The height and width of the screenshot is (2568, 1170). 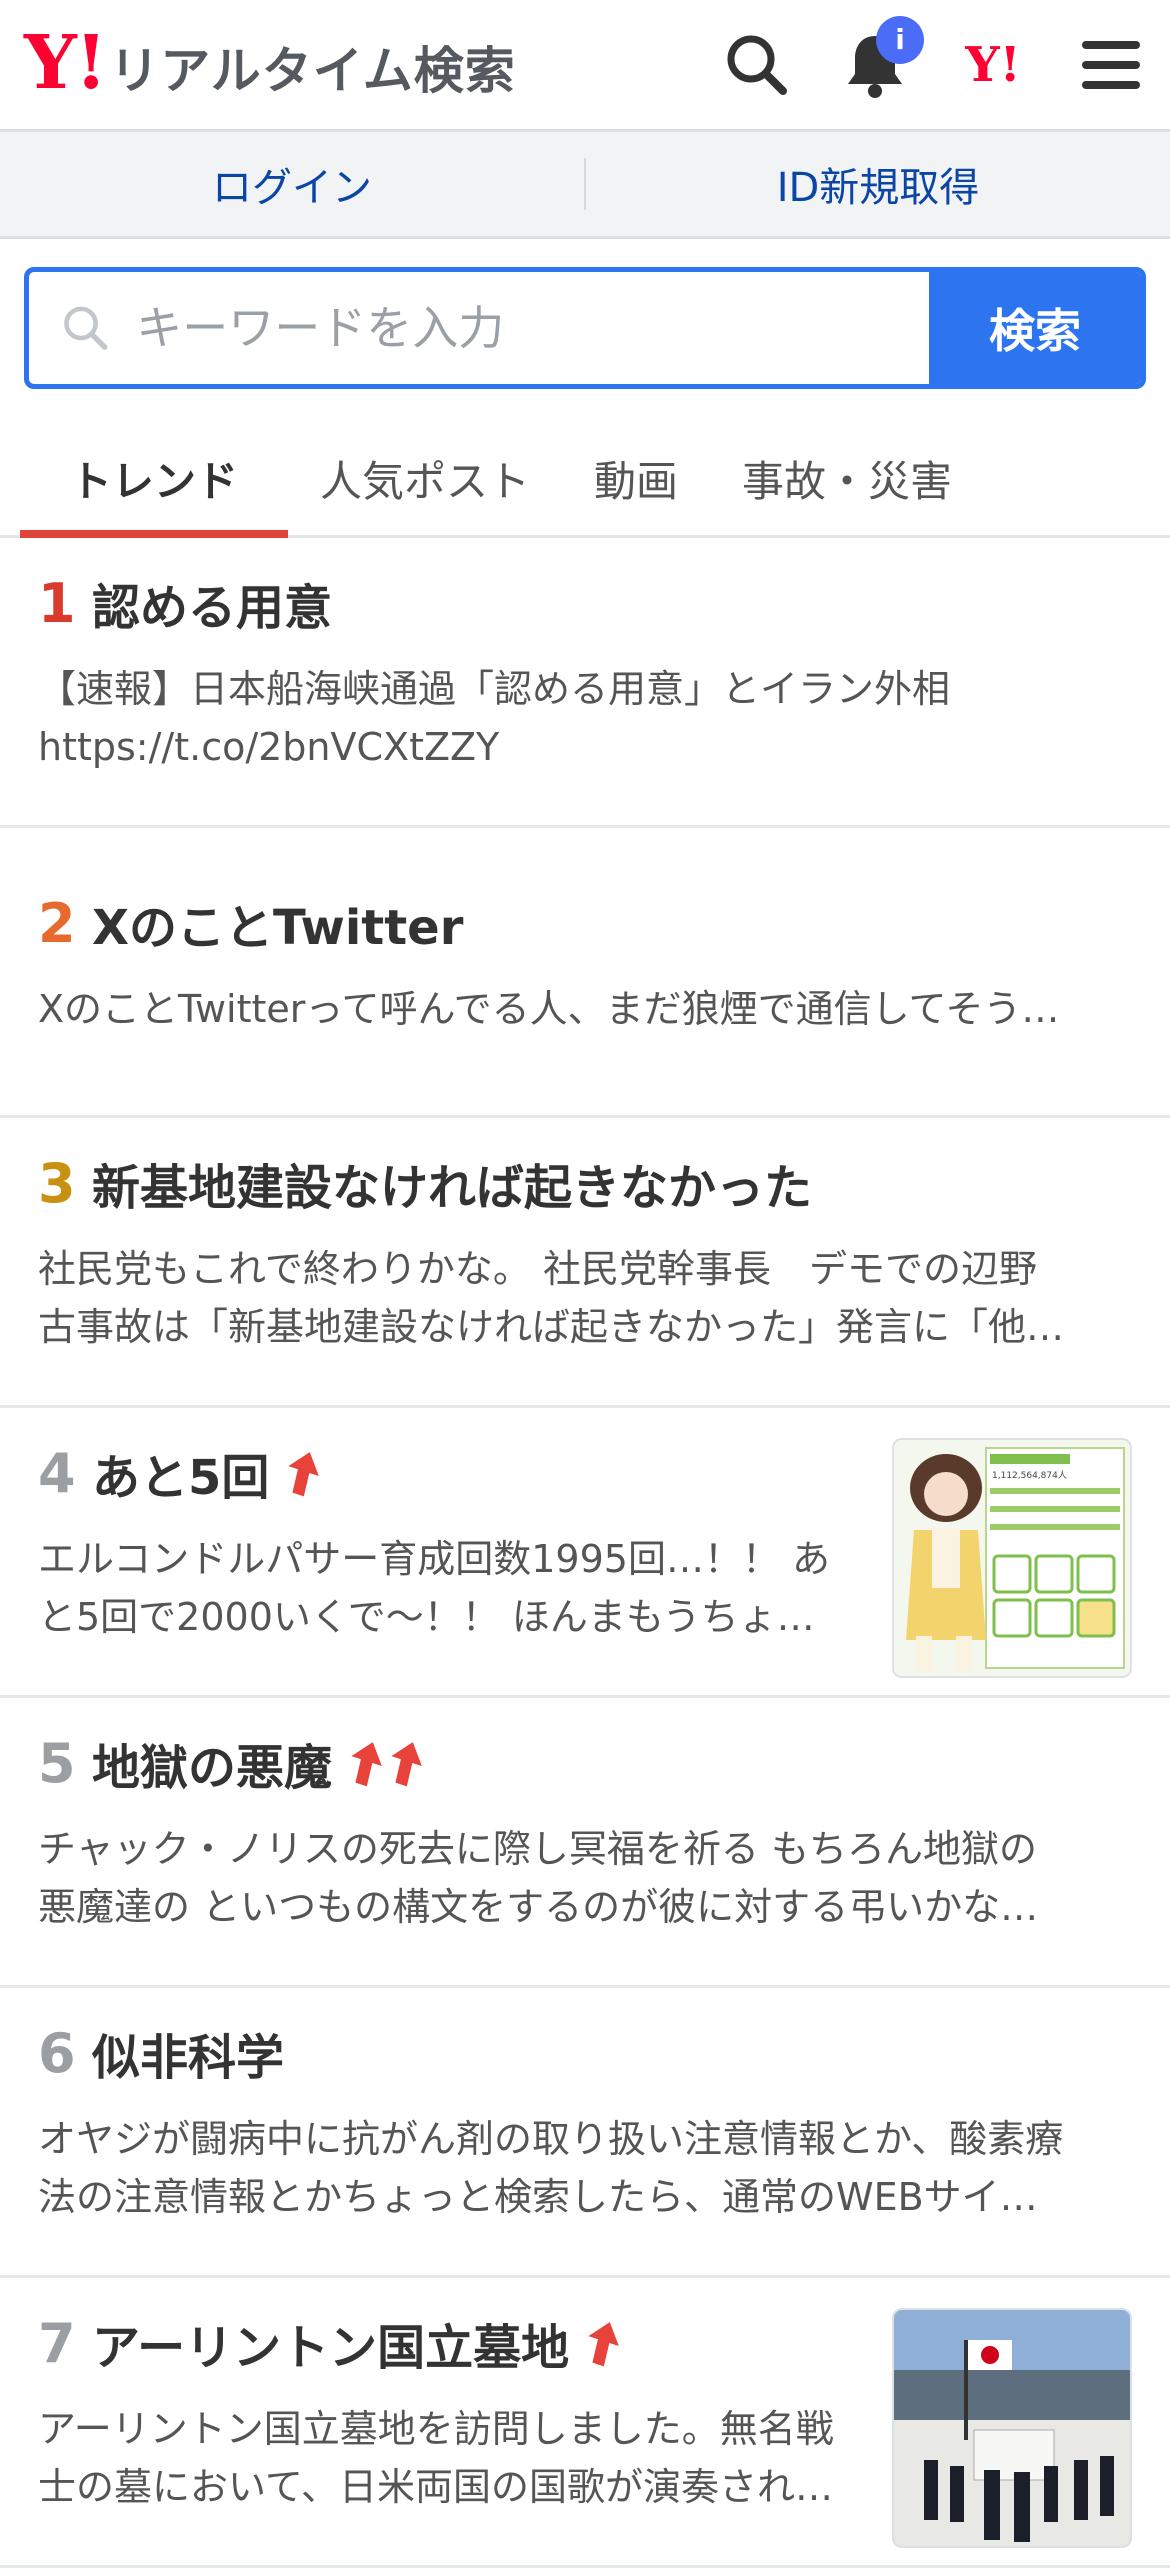 What do you see at coordinates (212, 608) in the screenshot?
I see `trend-title: 認める用意` at bounding box center [212, 608].